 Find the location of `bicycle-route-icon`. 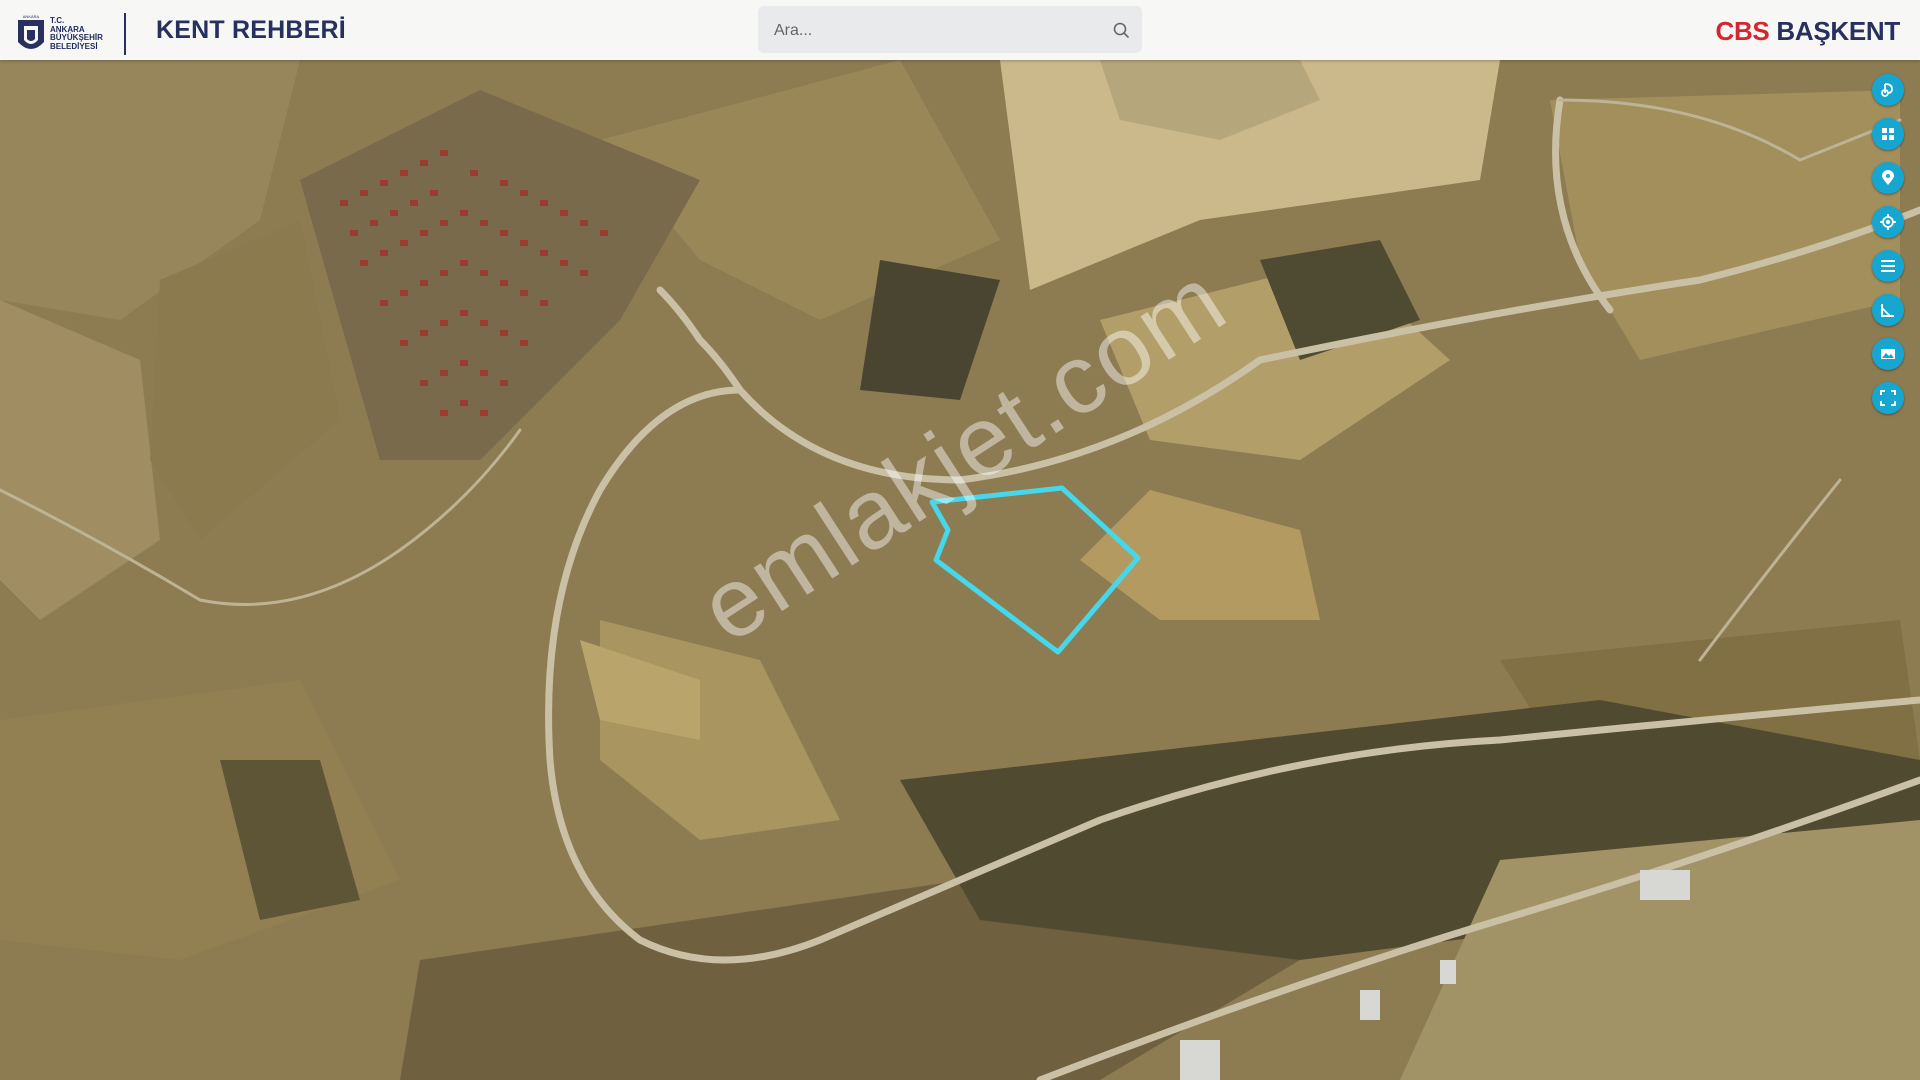

bicycle-route-icon is located at coordinates (1887, 90).